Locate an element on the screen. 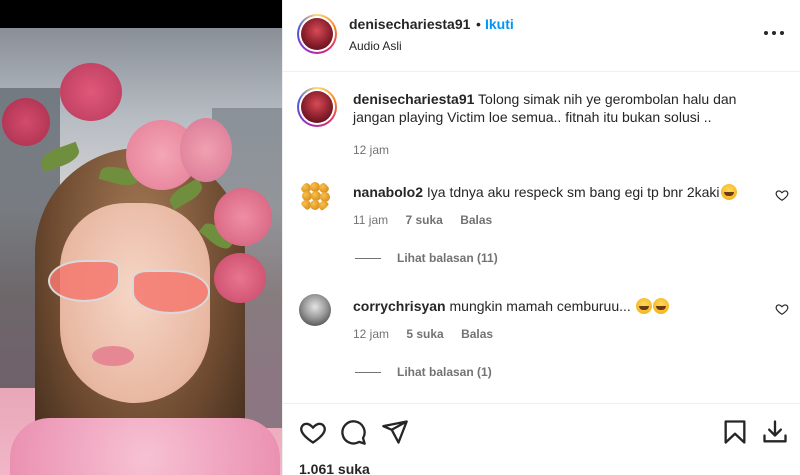 The height and width of the screenshot is (475, 800). caption-timestamp: 12 jam is located at coordinates (371, 150).